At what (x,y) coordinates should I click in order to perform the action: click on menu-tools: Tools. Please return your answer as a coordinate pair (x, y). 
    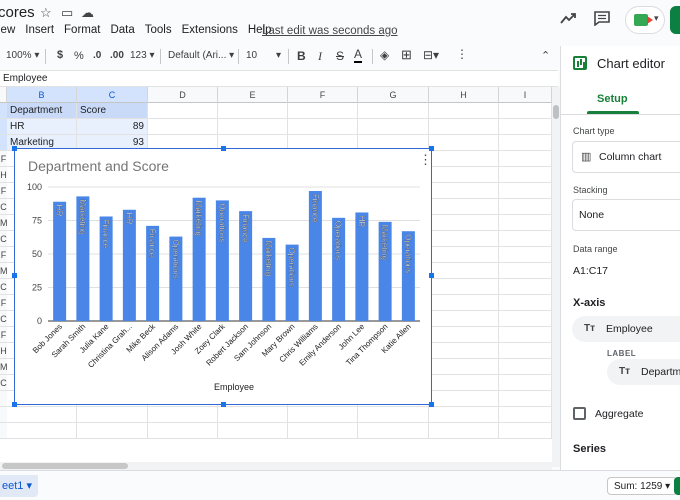
    Looking at the image, I should click on (158, 33).